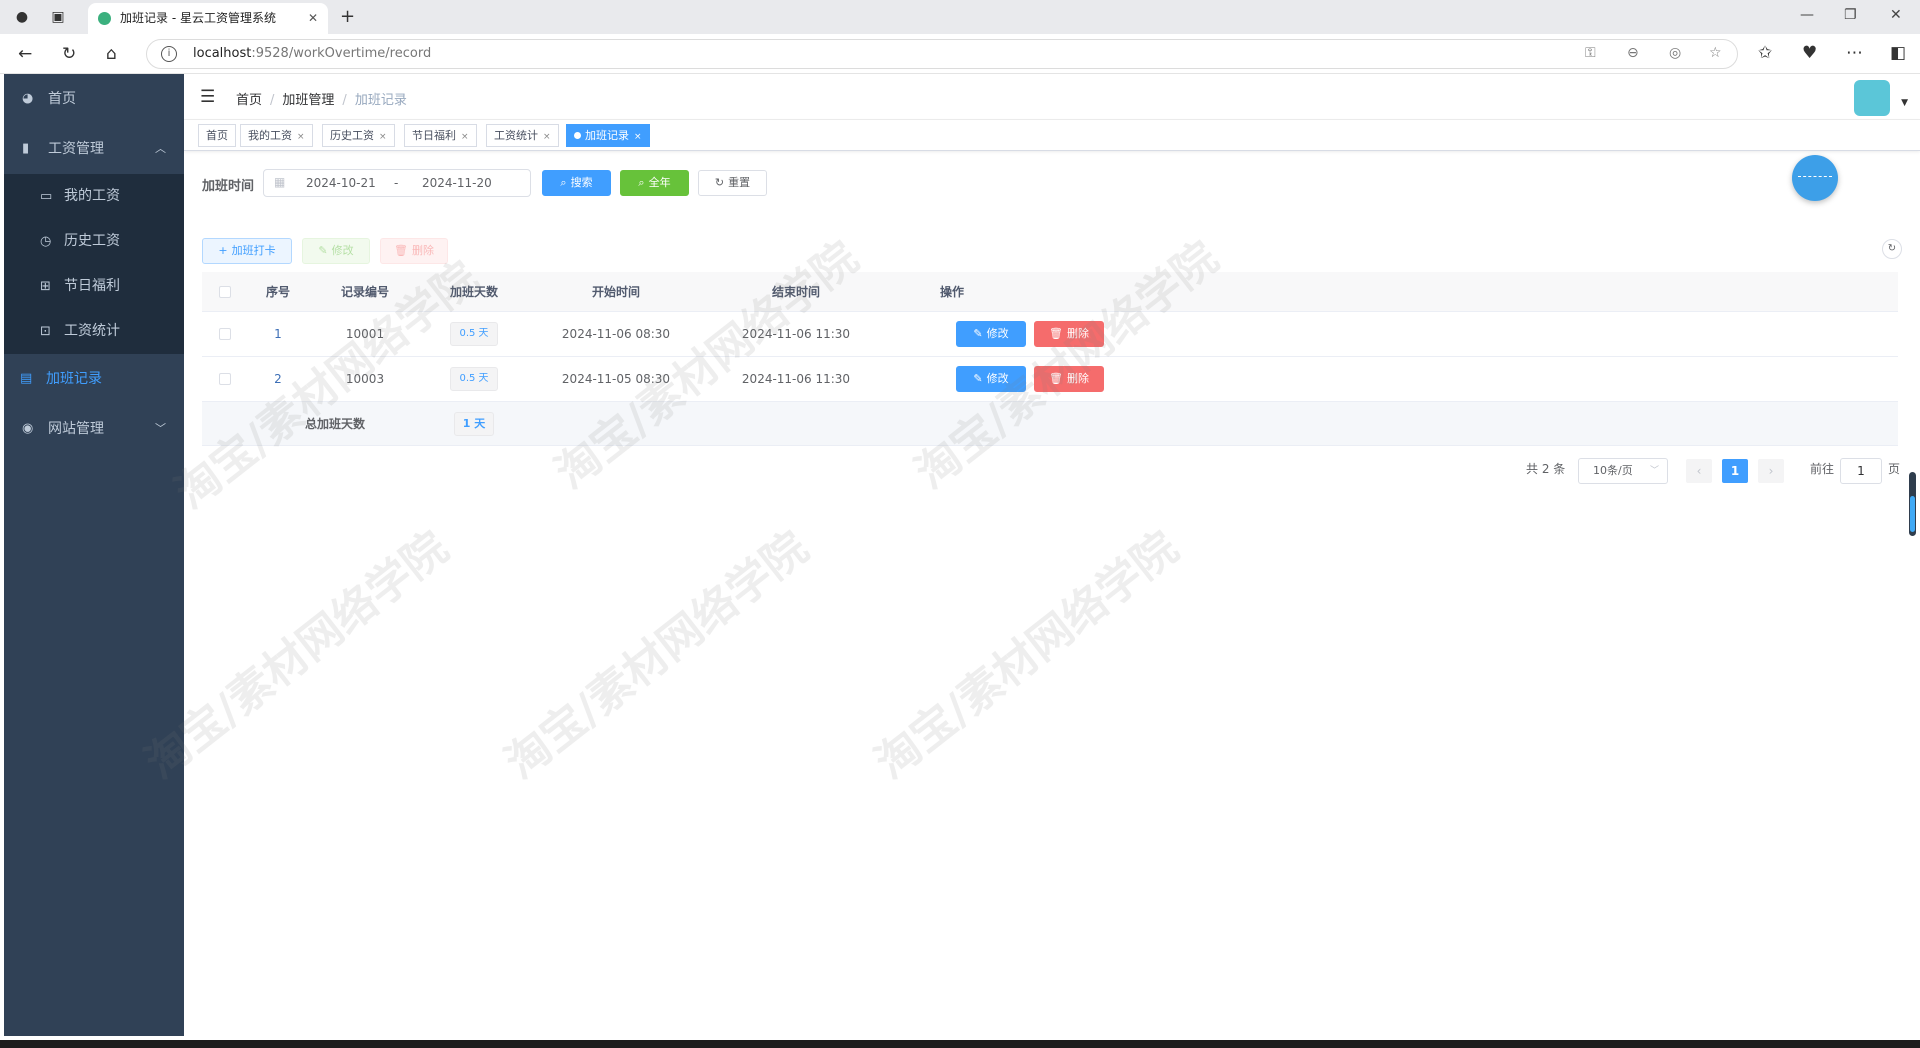 The width and height of the screenshot is (1920, 1048). What do you see at coordinates (576, 183) in the screenshot?
I see `search-button: ⌕ 搜索` at bounding box center [576, 183].